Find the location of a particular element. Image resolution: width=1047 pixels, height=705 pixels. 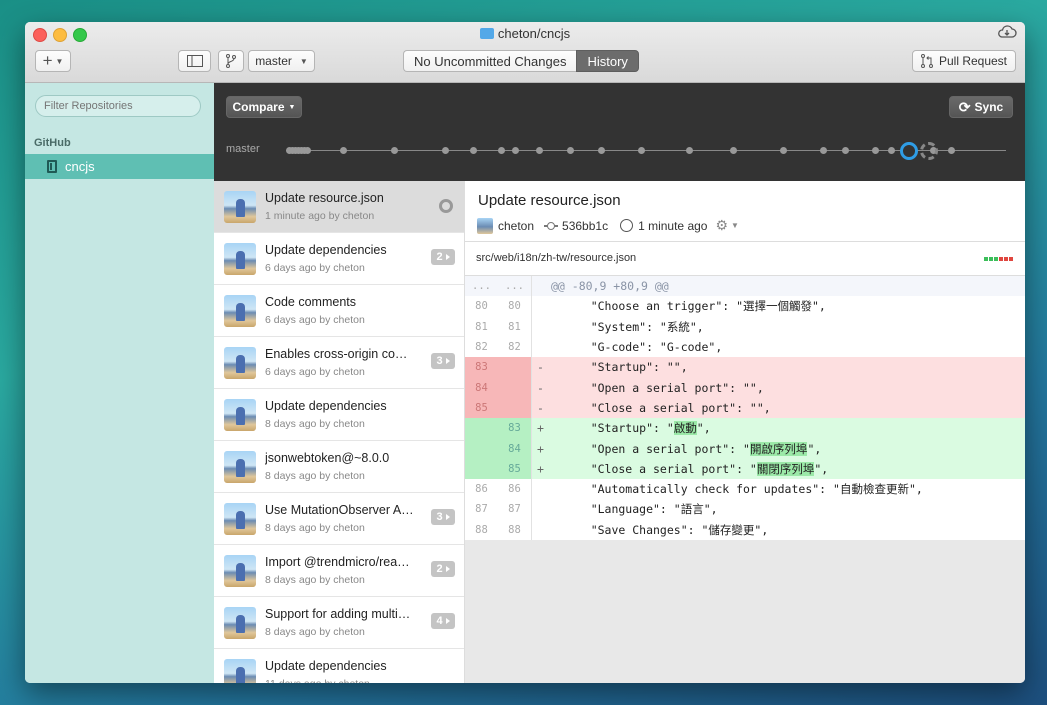

compare-button: Compare ▼ is located at coordinates (264, 107).